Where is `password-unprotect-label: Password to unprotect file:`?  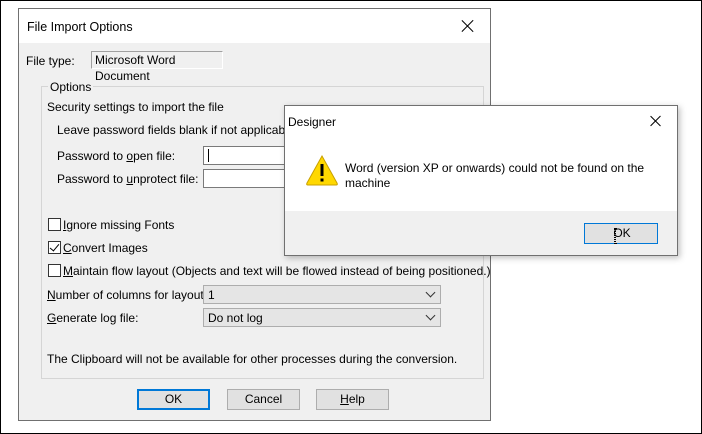
password-unprotect-label: Password to unprotect file: is located at coordinates (128, 179).